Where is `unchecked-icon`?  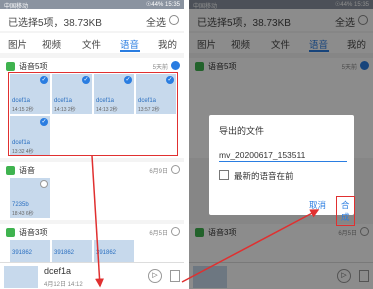 unchecked-icon is located at coordinates (44, 184).